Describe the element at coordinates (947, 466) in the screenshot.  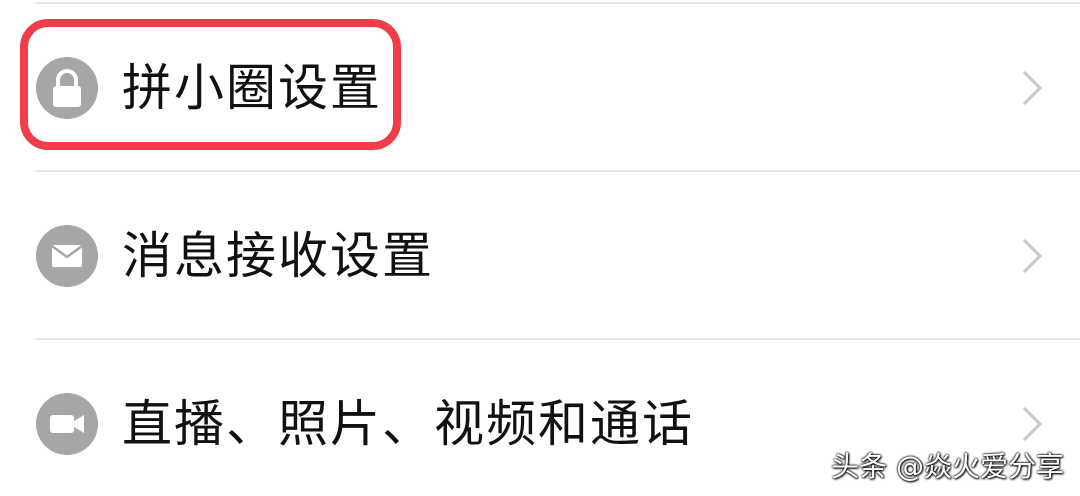
I see `watermark-text: 头条 @焱火爱分享` at that location.